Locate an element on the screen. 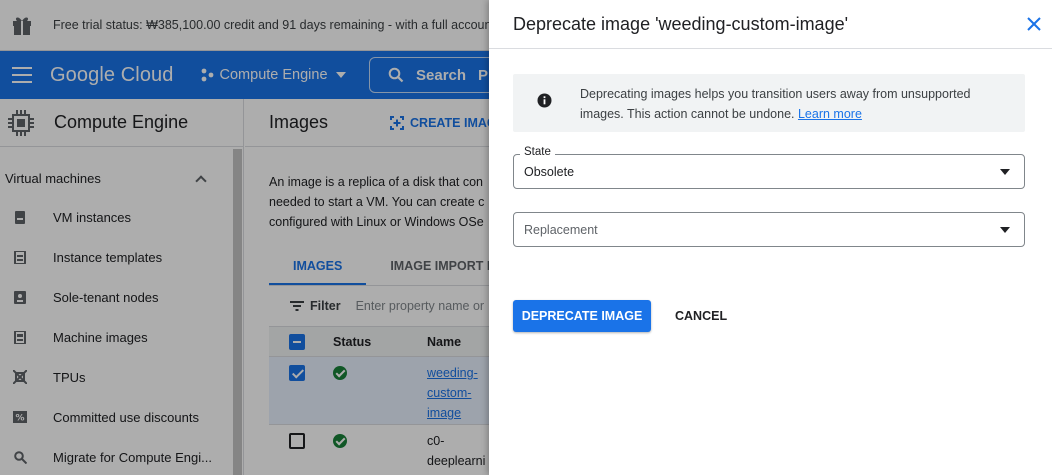 The image size is (1052, 475). deprecate-image-button: DEPRECATE IMAGE is located at coordinates (582, 316).